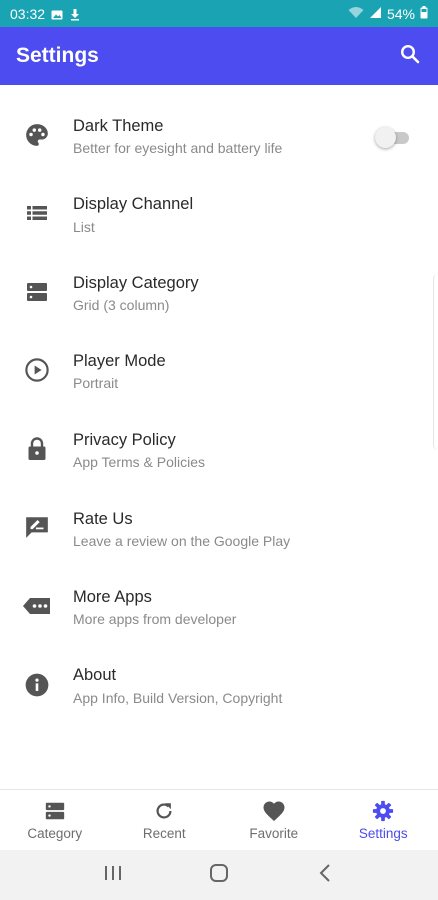  I want to click on setting-subtitle: App Terms & Policies, so click(139, 462).